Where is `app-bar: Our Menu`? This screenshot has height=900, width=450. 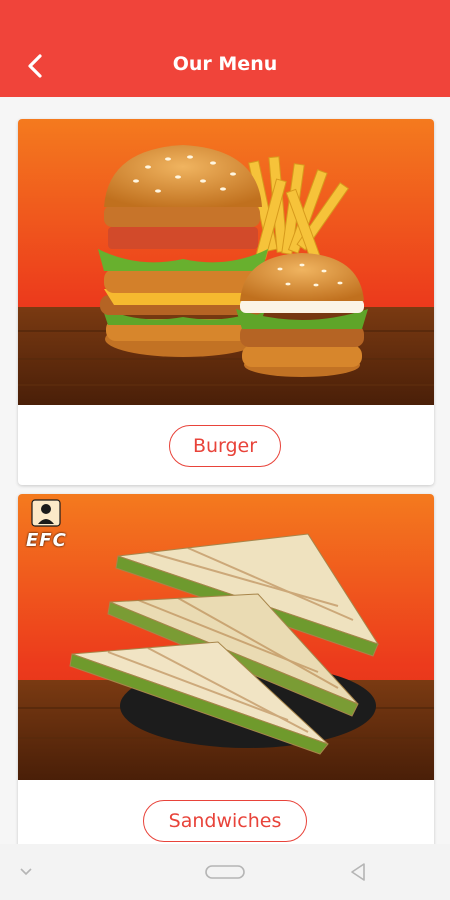
app-bar: Our Menu is located at coordinates (225, 48).